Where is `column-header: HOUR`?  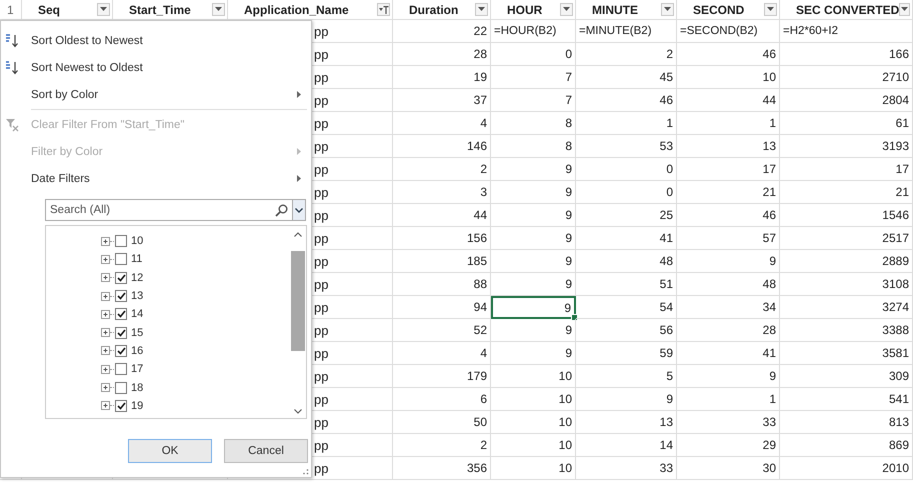
column-header: HOUR is located at coordinates (524, 9).